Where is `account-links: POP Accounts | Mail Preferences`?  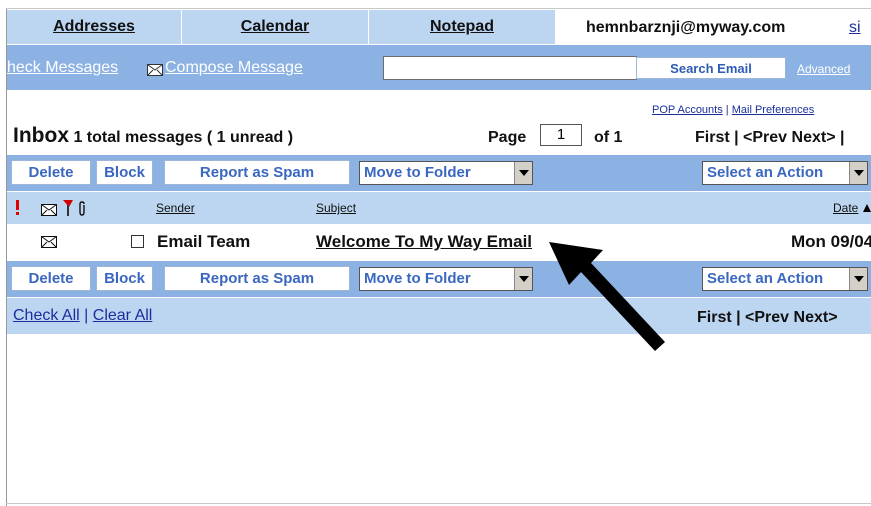 account-links: POP Accounts | Mail Preferences is located at coordinates (733, 110).